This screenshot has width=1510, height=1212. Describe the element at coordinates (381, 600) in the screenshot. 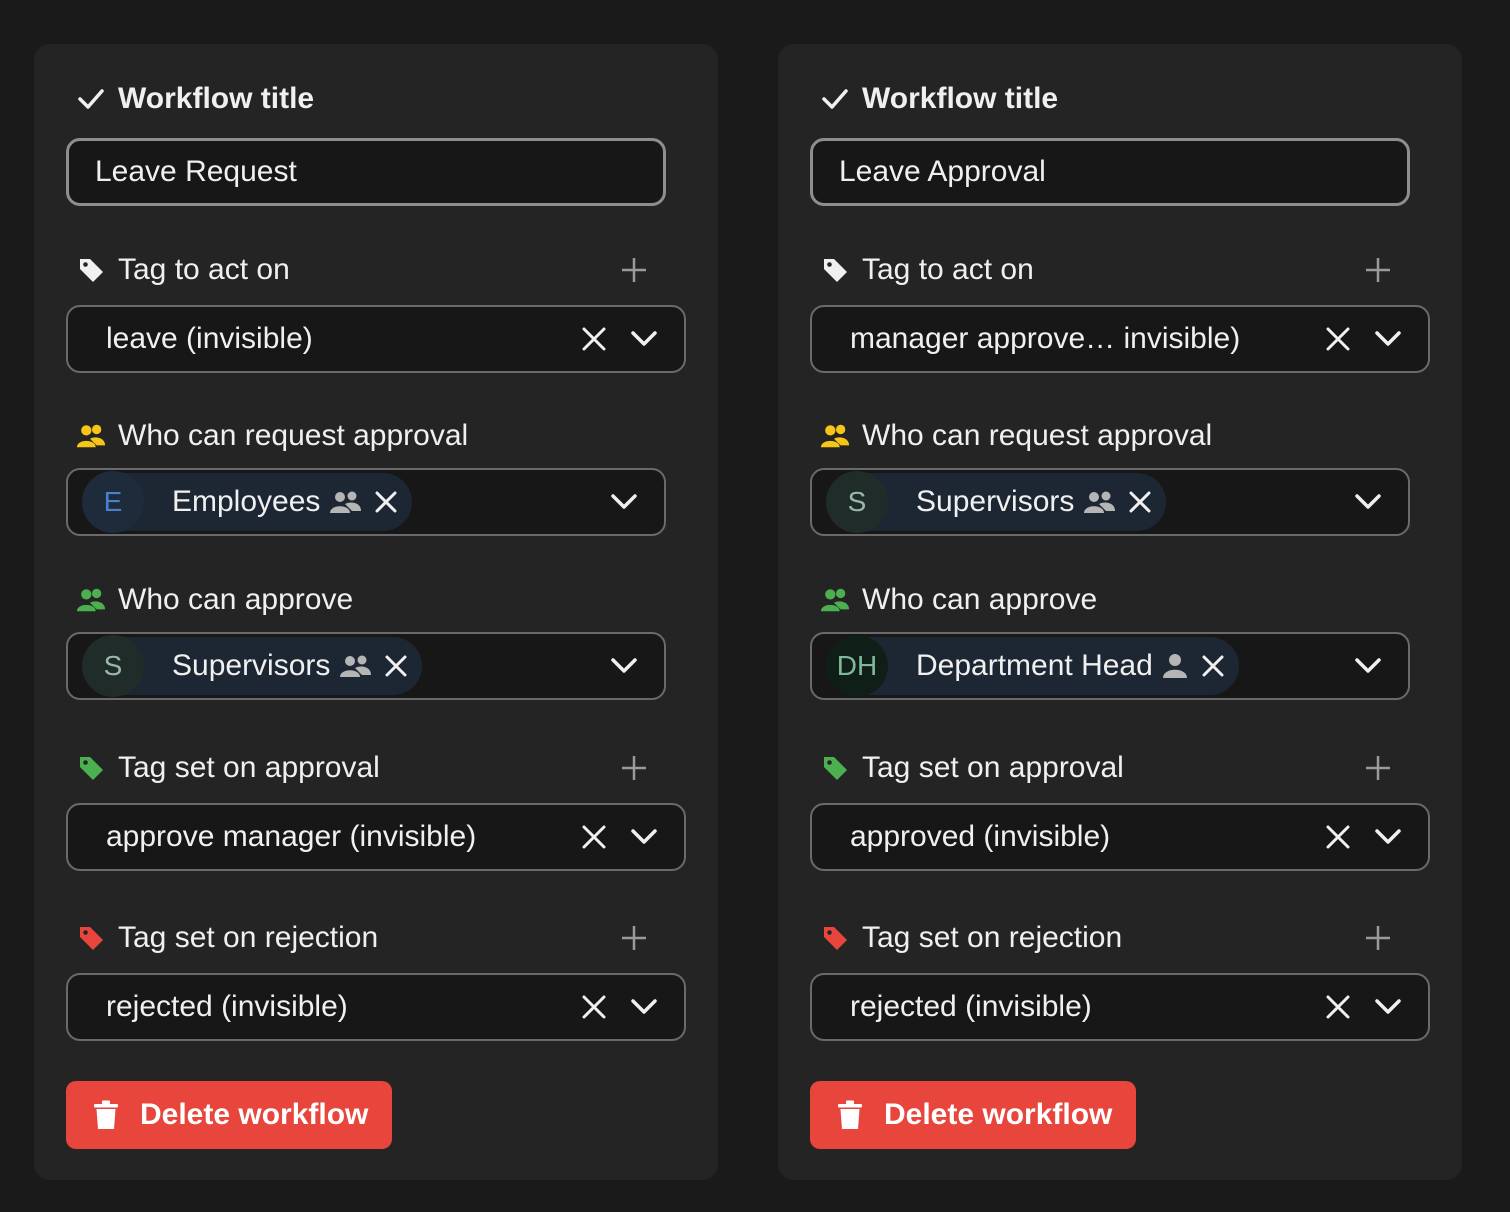

I see `approve-label-row: Who can approve` at that location.